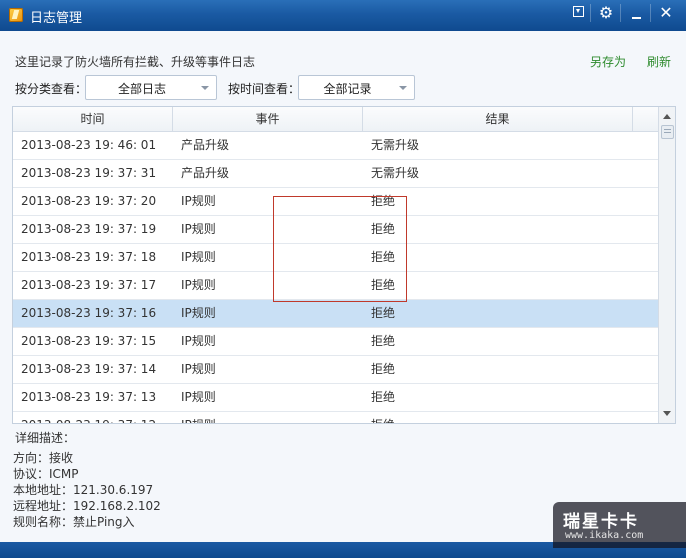 The image size is (686, 558). What do you see at coordinates (667, 132) in the screenshot?
I see `scrollbar-thumb` at bounding box center [667, 132].